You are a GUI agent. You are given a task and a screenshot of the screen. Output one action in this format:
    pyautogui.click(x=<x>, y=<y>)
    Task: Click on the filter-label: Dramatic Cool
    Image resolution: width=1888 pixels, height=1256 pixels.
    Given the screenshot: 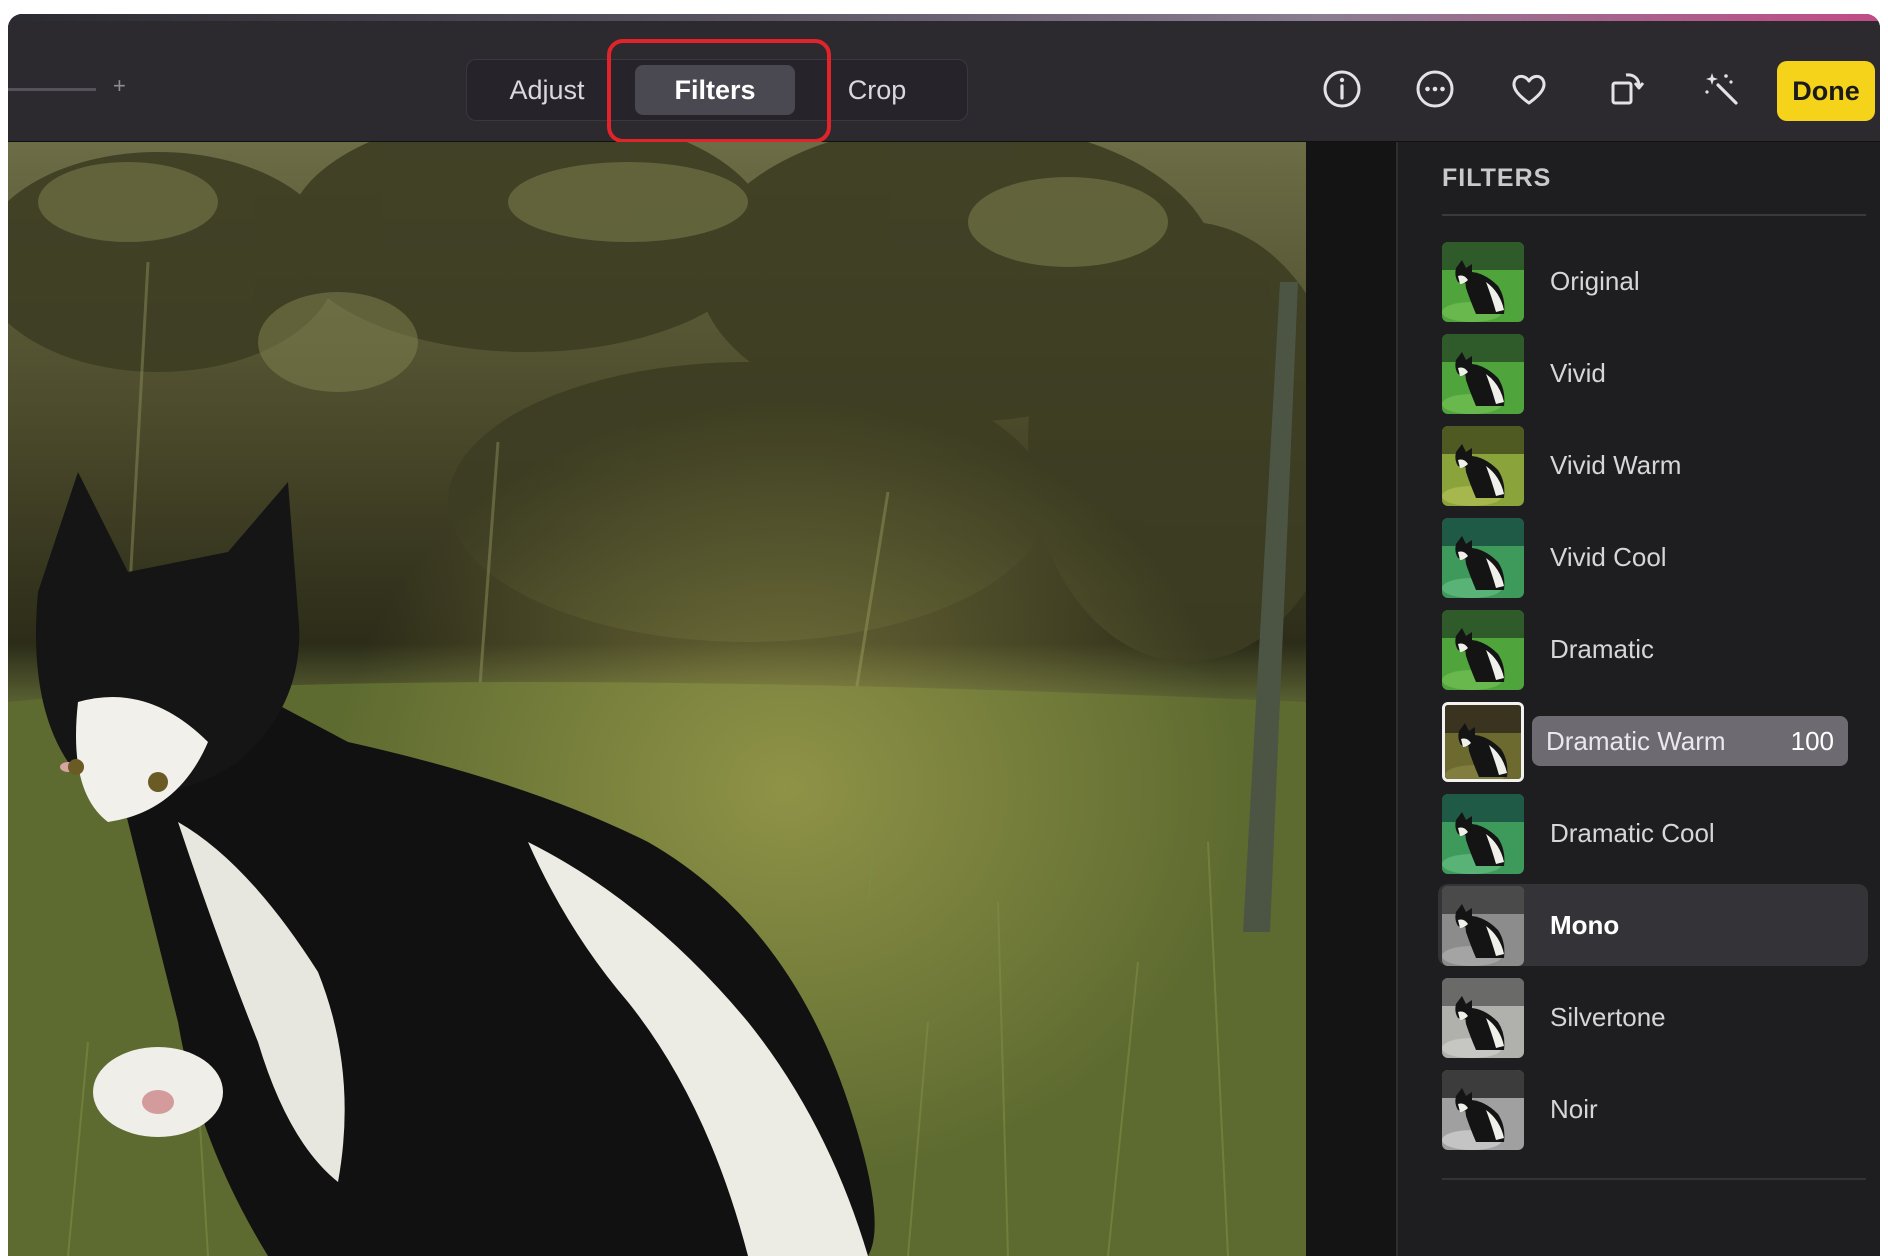 What is the action you would take?
    pyautogui.click(x=1632, y=833)
    